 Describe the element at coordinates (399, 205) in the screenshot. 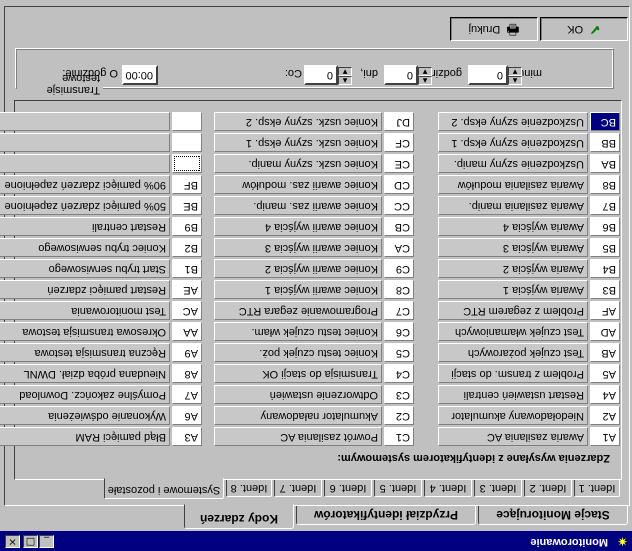

I see `event-code-cell: CC` at that location.